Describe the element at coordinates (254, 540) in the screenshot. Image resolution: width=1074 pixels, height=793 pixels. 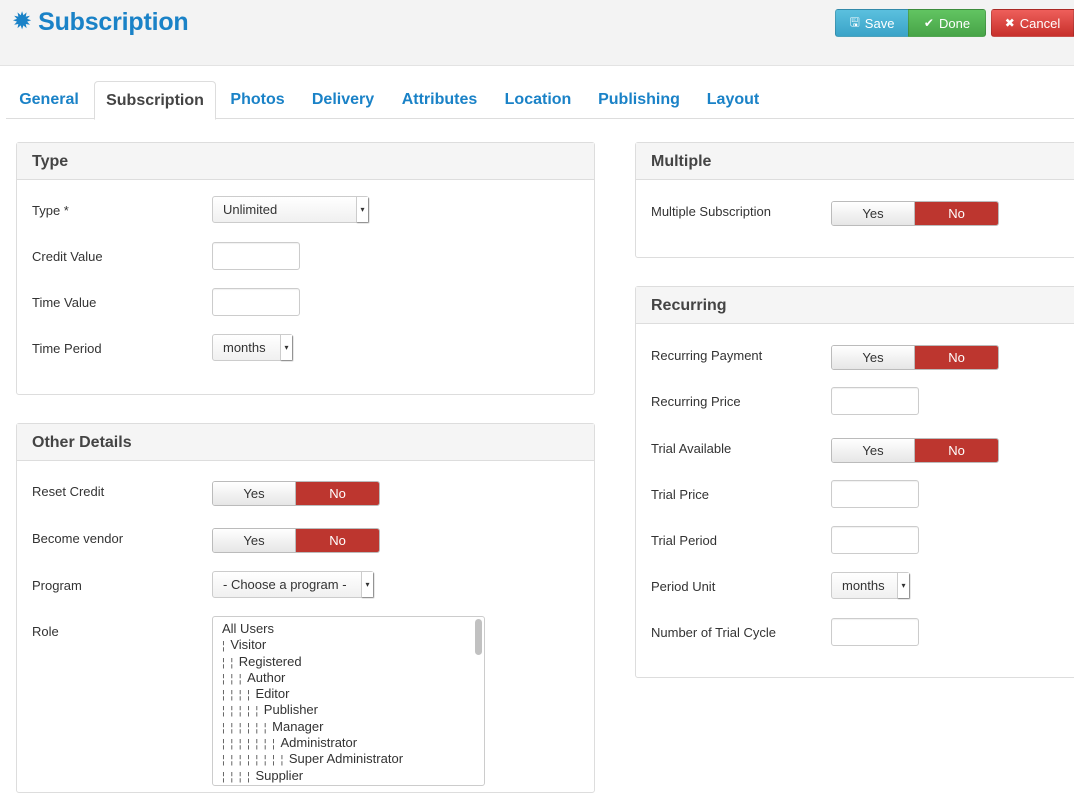
I see `become-vendor-yes: Yes` at that location.